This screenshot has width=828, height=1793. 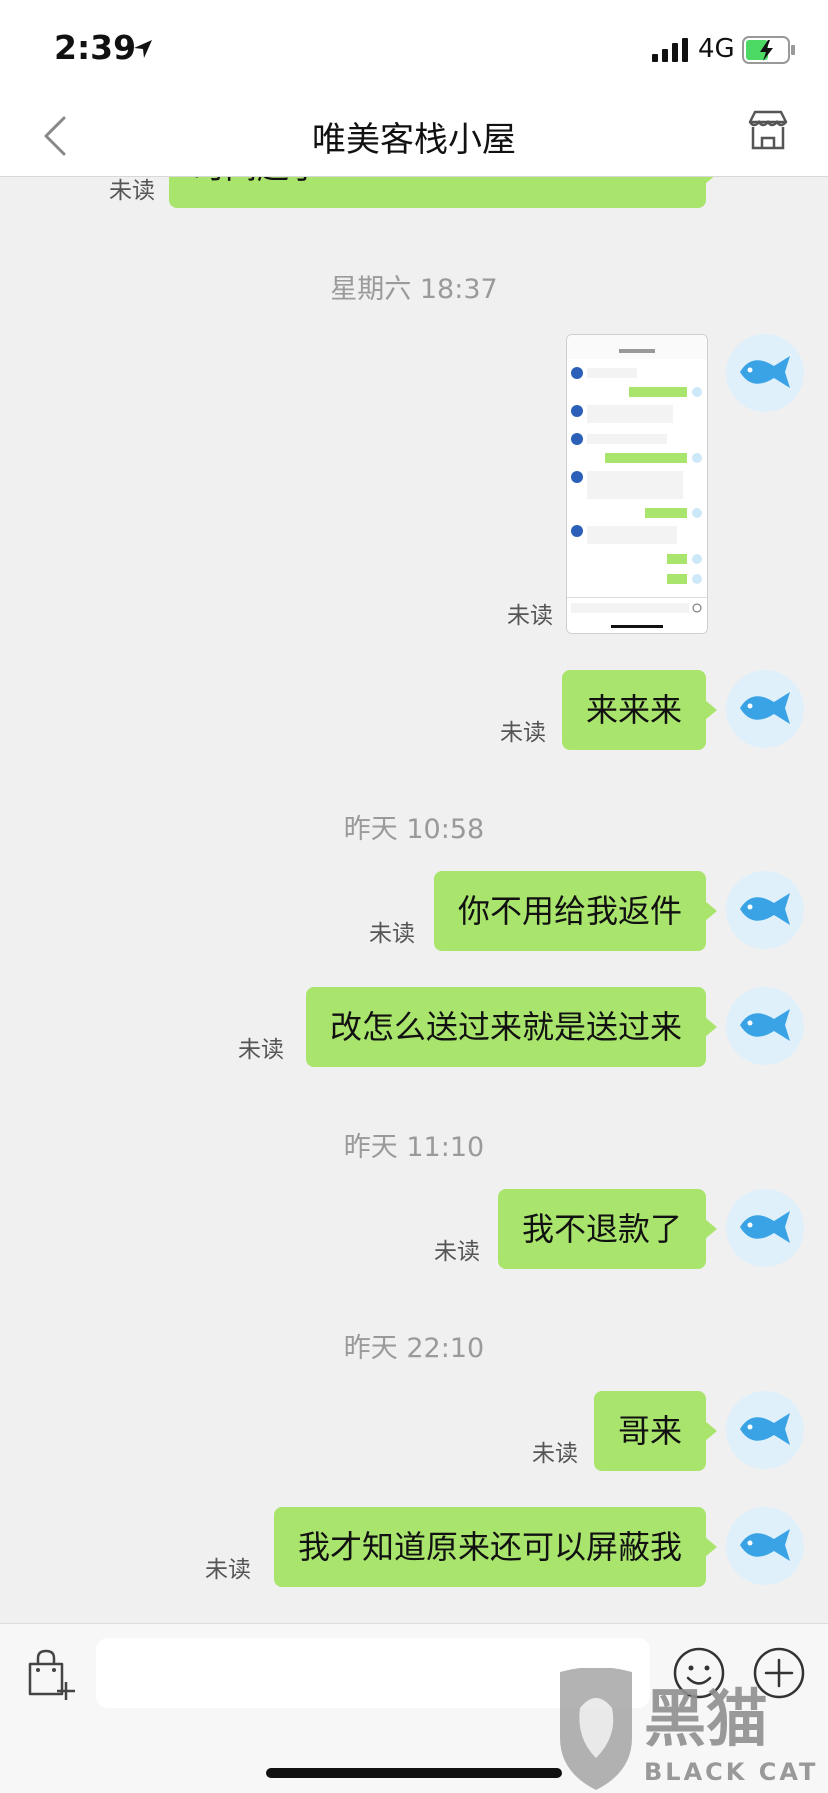 I want to click on message-bubble: 你不用给我返件, so click(x=575, y=911).